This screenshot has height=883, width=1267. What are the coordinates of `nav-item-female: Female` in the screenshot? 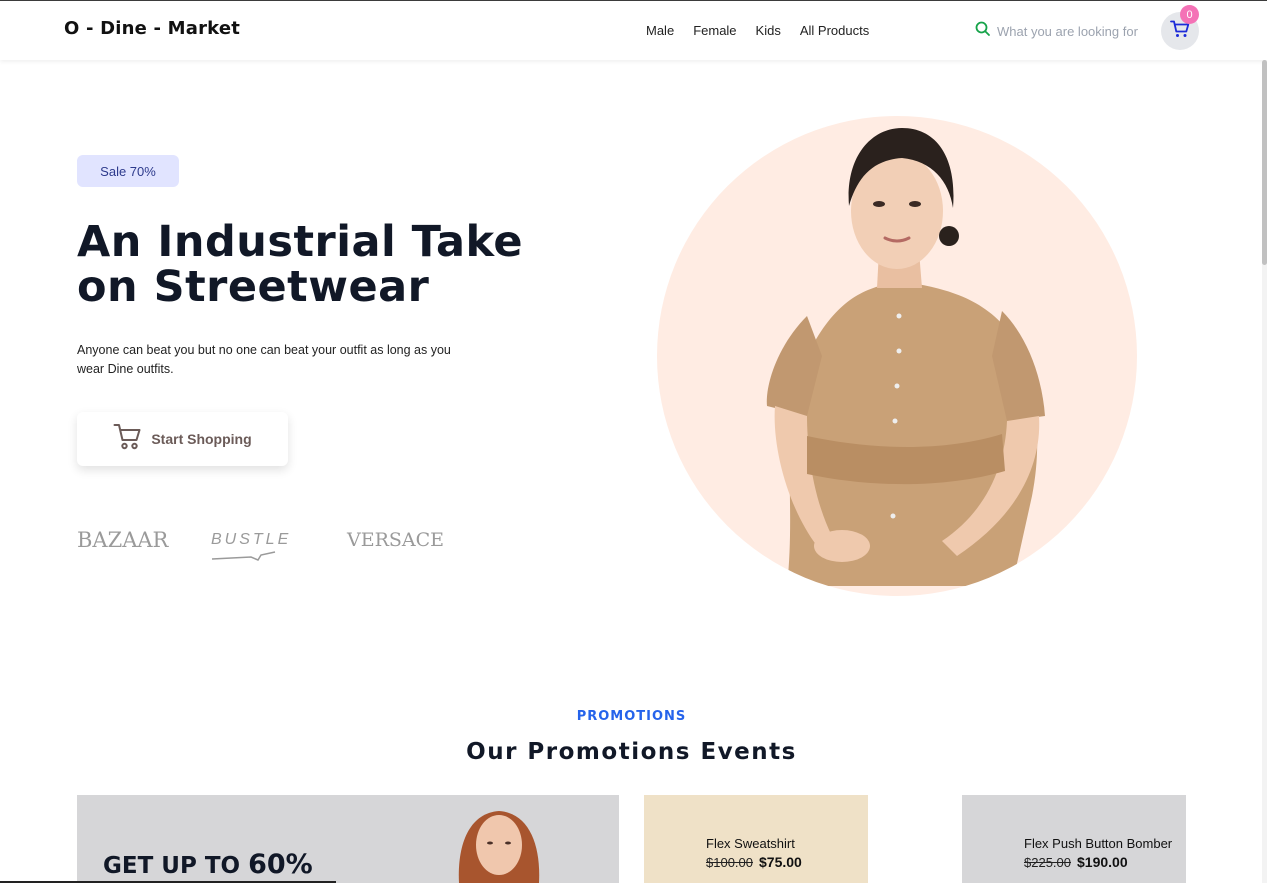 It's located at (714, 30).